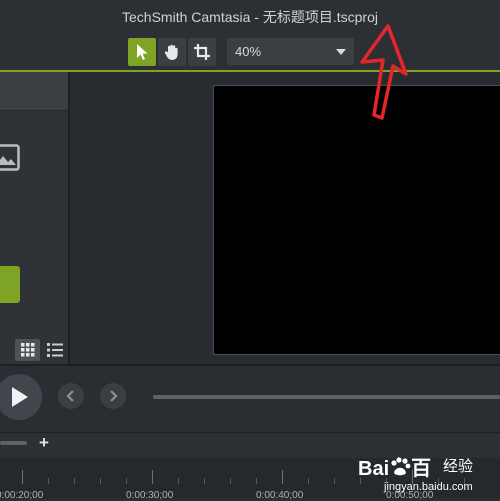 This screenshot has width=500, height=501. Describe the element at coordinates (401, 466) in the screenshot. I see `paw-icon` at that location.